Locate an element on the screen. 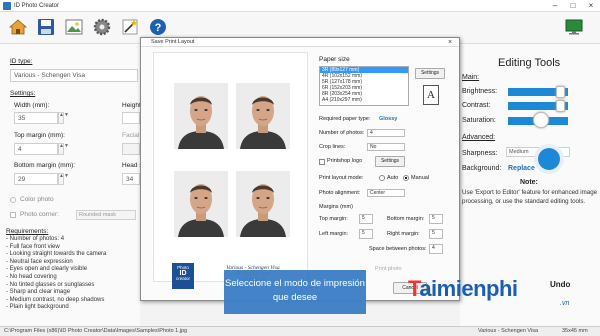 The width and height of the screenshot is (600, 336). list-item: - Looking straight towards the camera is located at coordinates (56, 254).